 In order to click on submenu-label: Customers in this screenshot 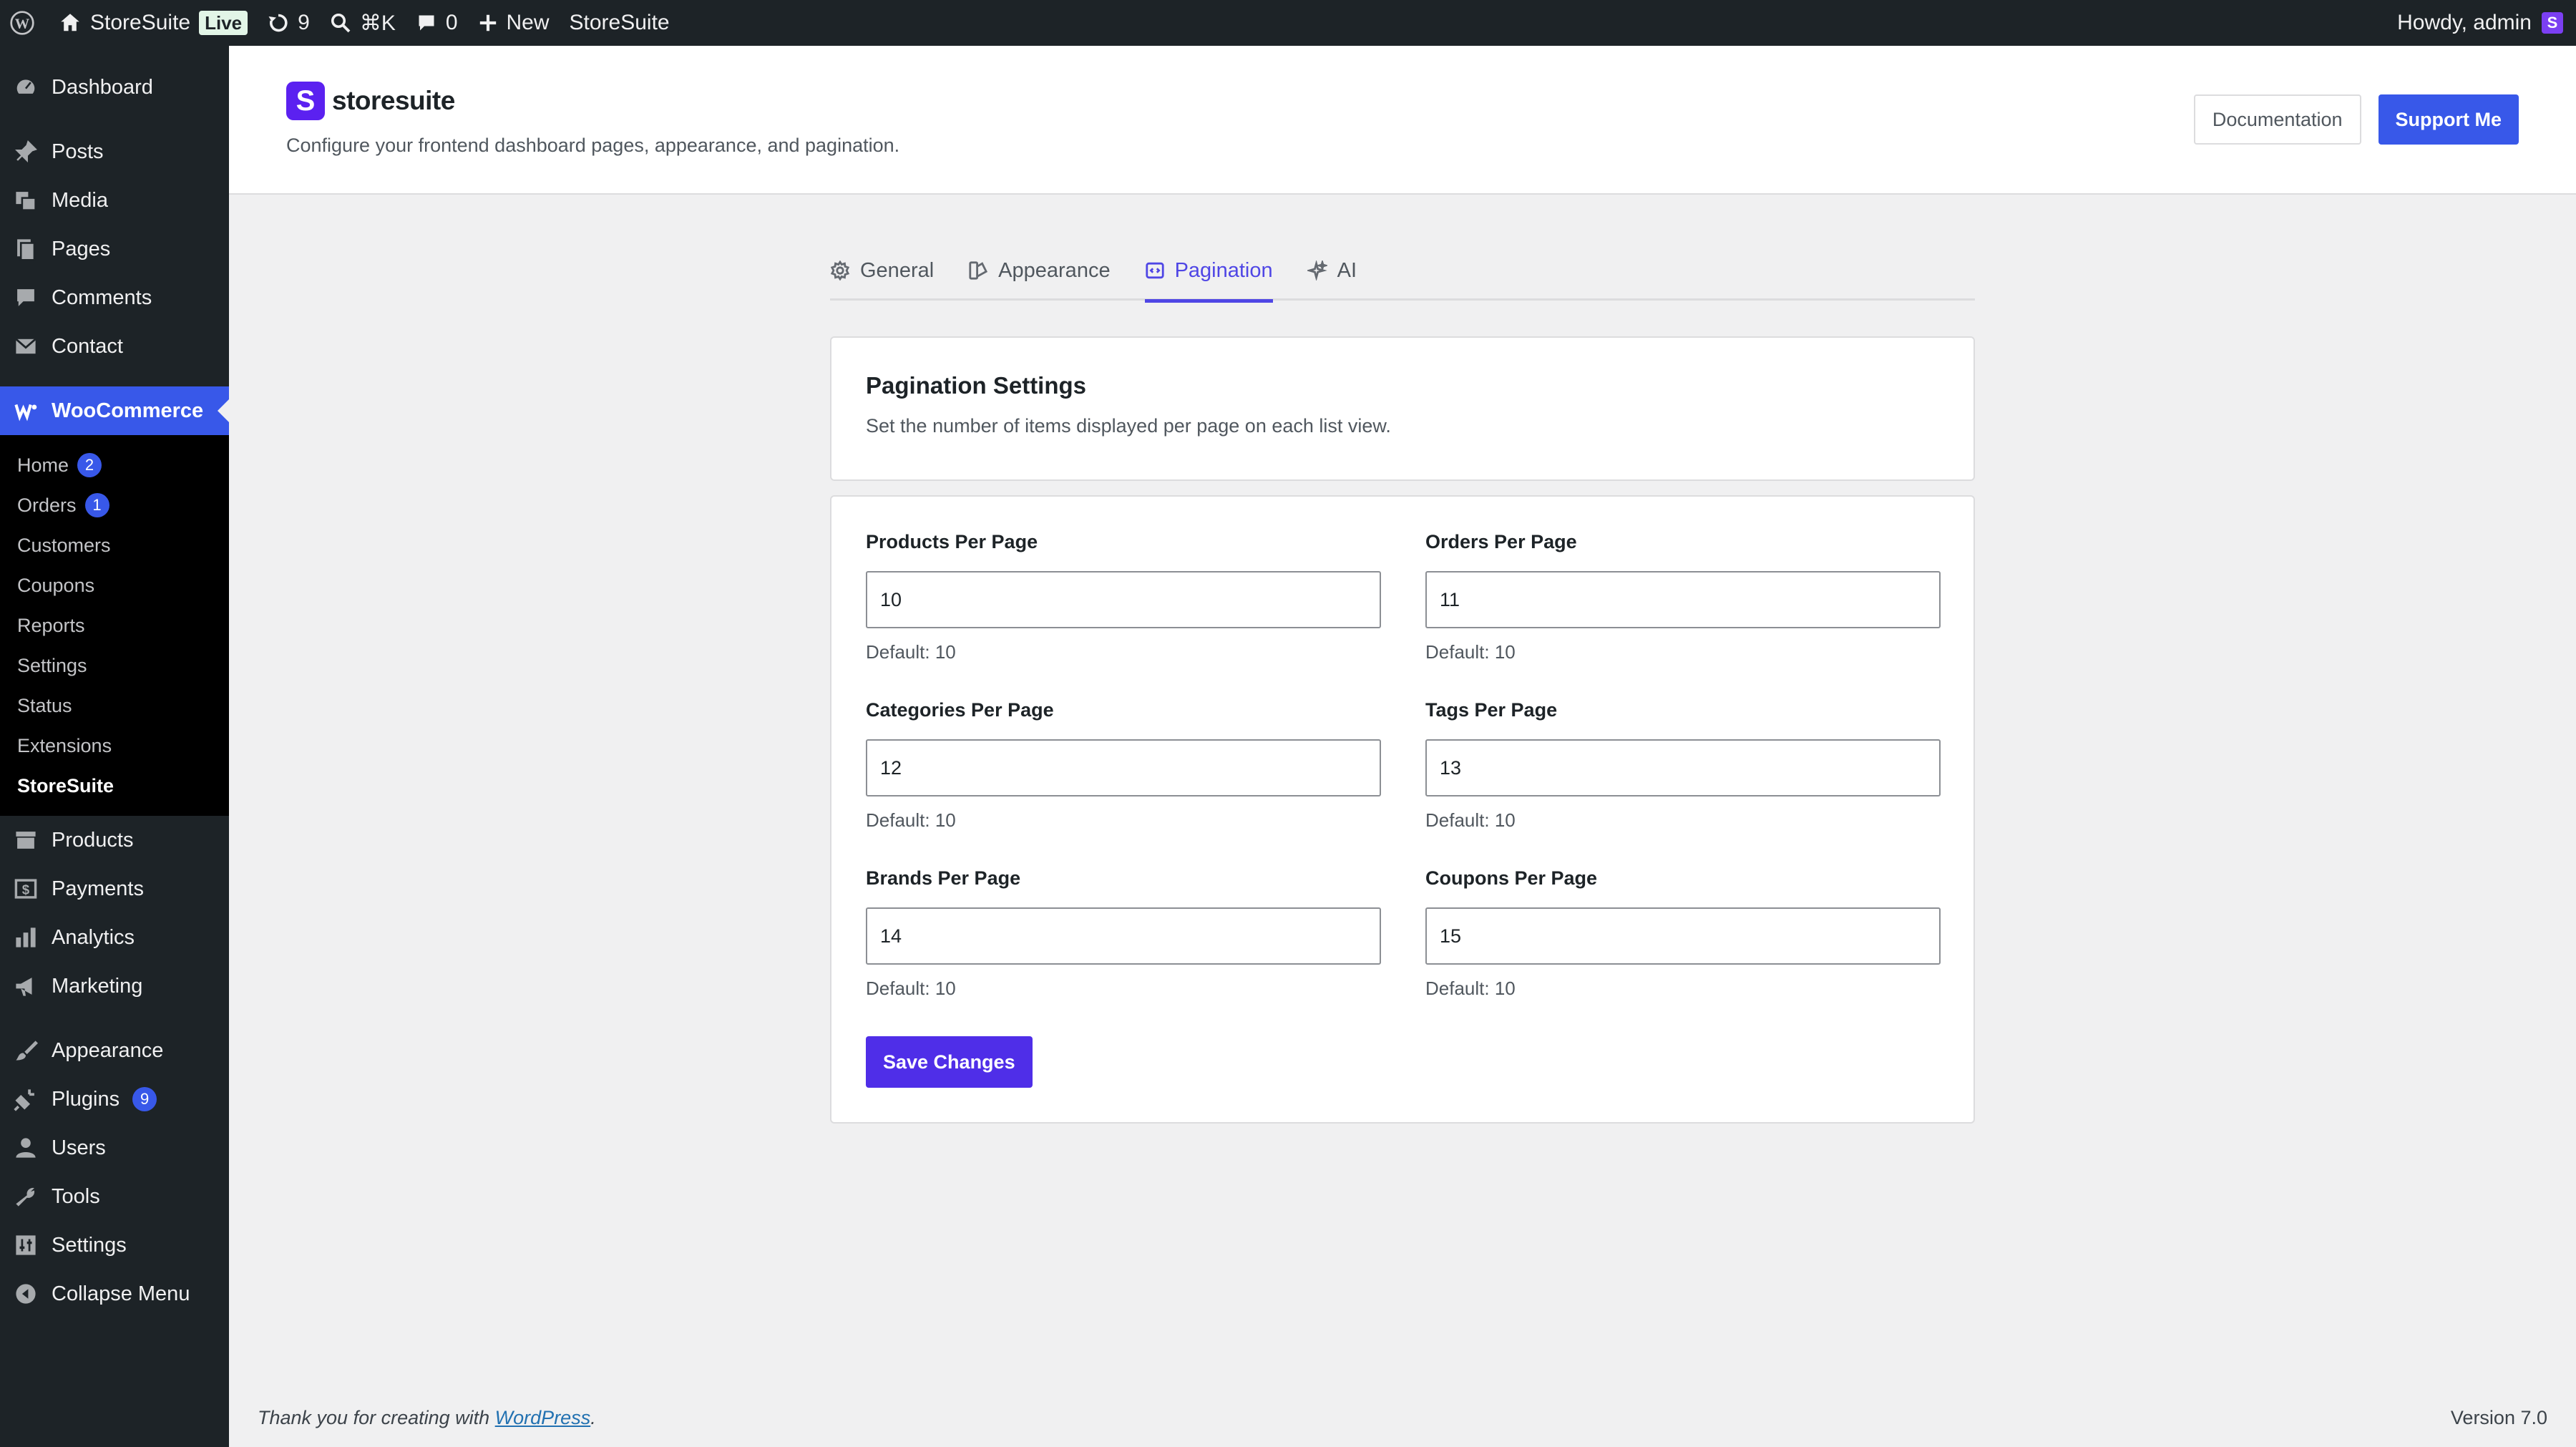, I will do `click(64, 545)`.